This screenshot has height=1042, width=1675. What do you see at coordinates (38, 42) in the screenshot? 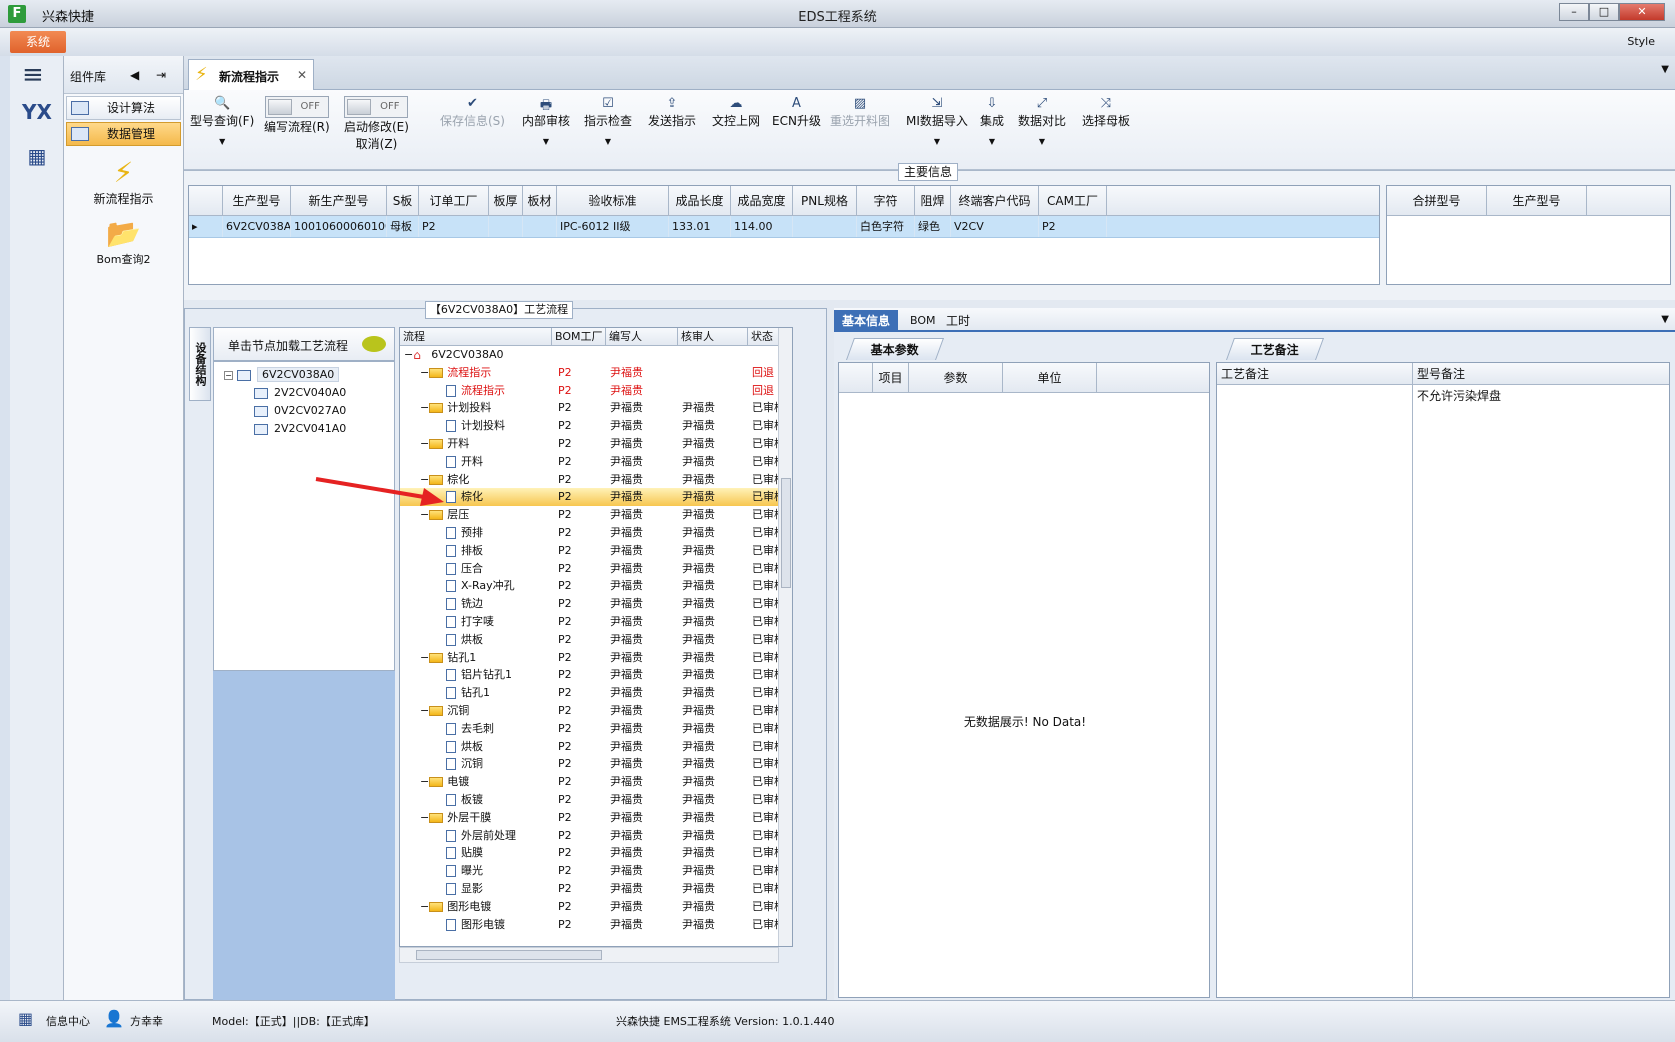
I see `system-menu-button: 系统` at bounding box center [38, 42].